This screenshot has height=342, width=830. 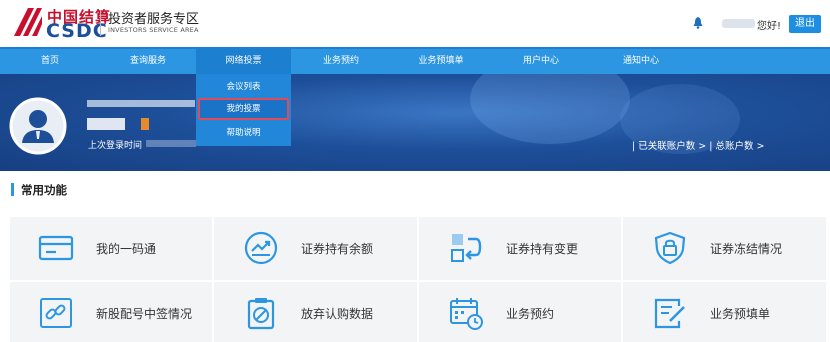 I want to click on last-login-label: 上次登录时间, so click(x=115, y=146).